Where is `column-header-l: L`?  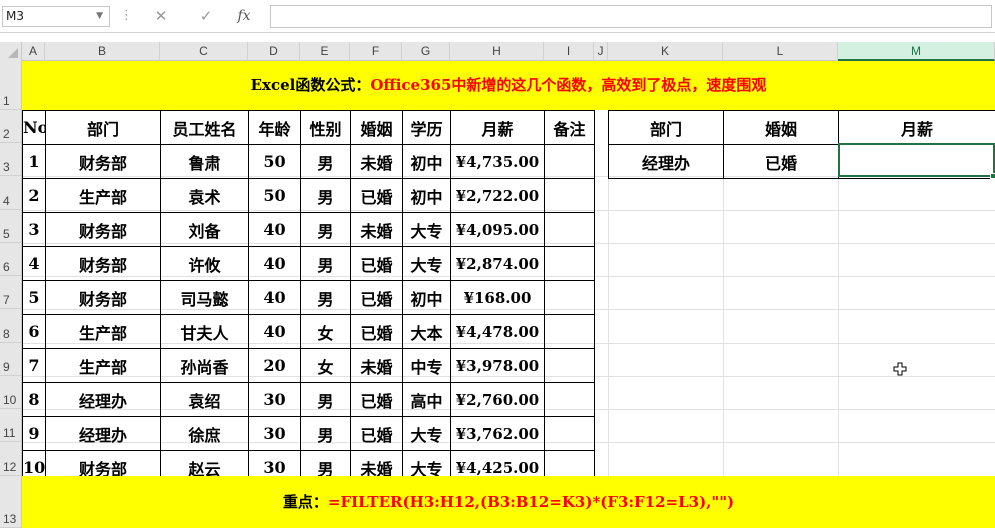 column-header-l: L is located at coordinates (780, 51).